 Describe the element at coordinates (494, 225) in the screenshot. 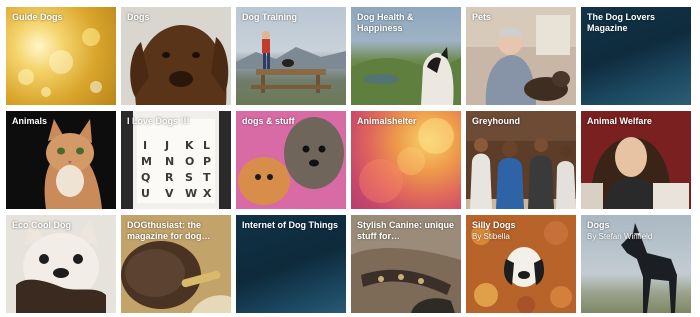

I see `tile-title-text: Silly Dogs` at that location.